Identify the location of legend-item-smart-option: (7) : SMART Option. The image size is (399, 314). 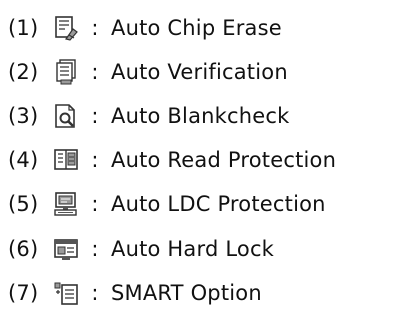
(135, 293).